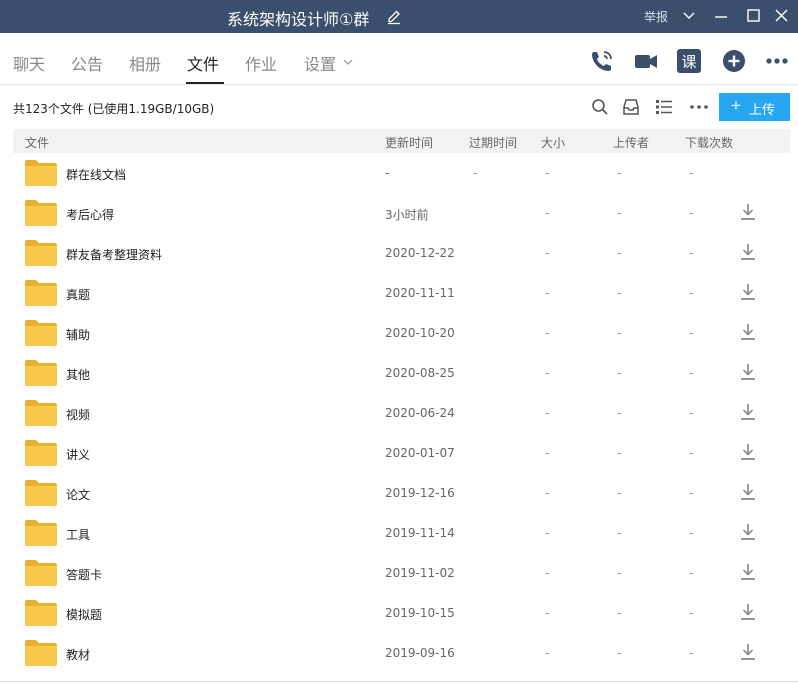 The height and width of the screenshot is (684, 798). Describe the element at coordinates (78, 334) in the screenshot. I see `file-name: 辅助` at that location.